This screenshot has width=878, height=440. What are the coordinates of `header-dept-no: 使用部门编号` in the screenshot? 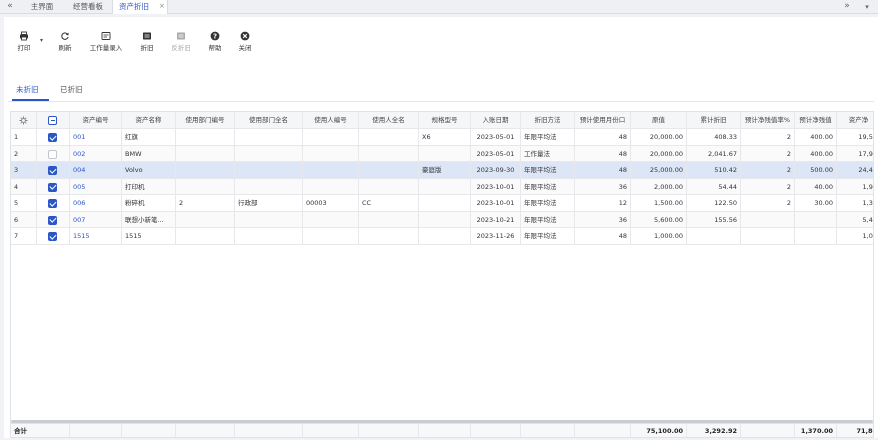 It's located at (205, 120).